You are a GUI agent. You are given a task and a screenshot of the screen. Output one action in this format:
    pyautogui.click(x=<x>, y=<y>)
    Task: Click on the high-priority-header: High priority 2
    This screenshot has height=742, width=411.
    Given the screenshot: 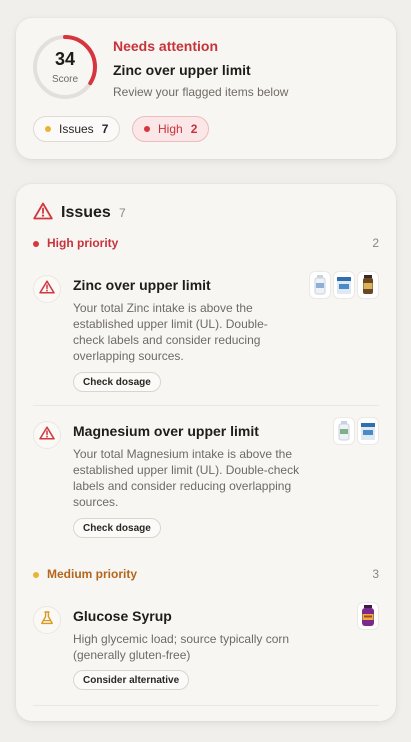 What is the action you would take?
    pyautogui.click(x=206, y=244)
    